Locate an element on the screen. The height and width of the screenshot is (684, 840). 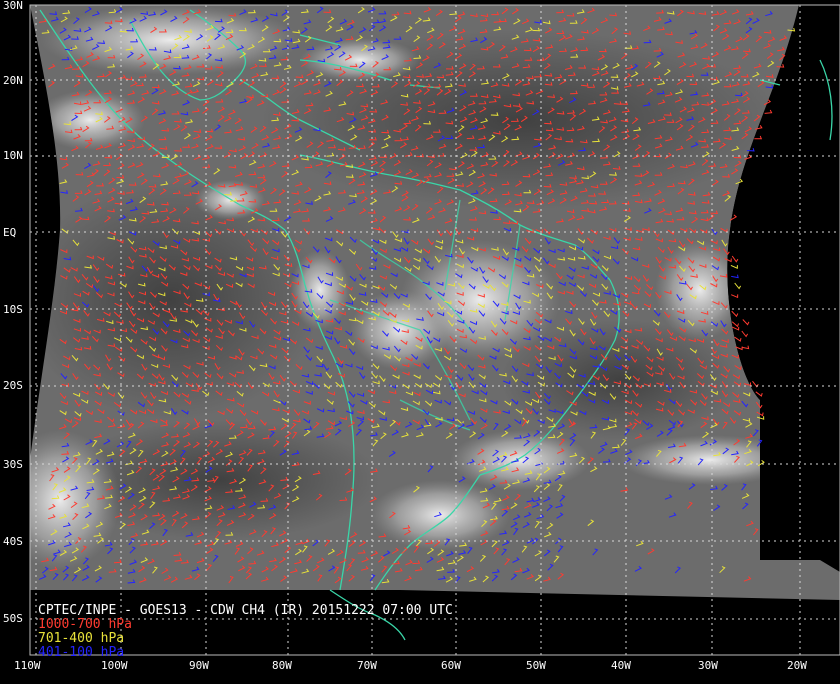
lat-label-eq: EQ is located at coordinates (10, 232).